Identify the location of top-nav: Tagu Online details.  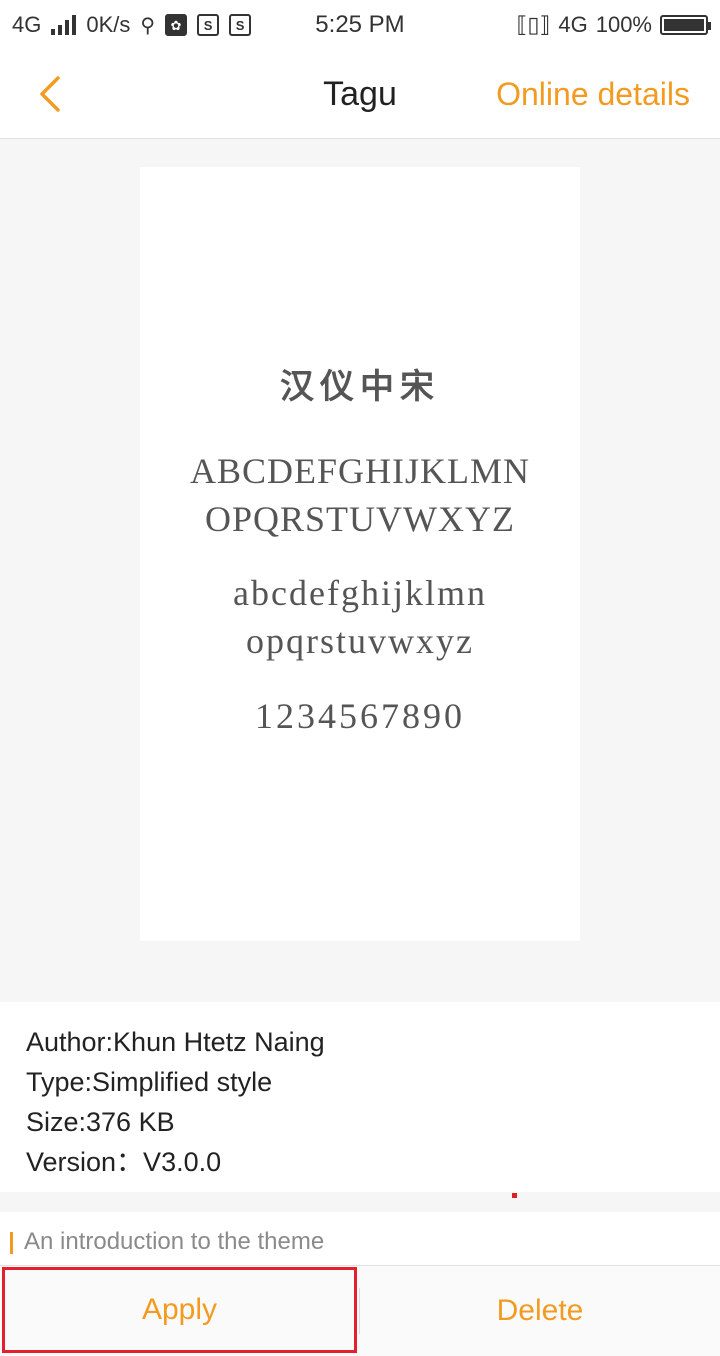
(360, 94).